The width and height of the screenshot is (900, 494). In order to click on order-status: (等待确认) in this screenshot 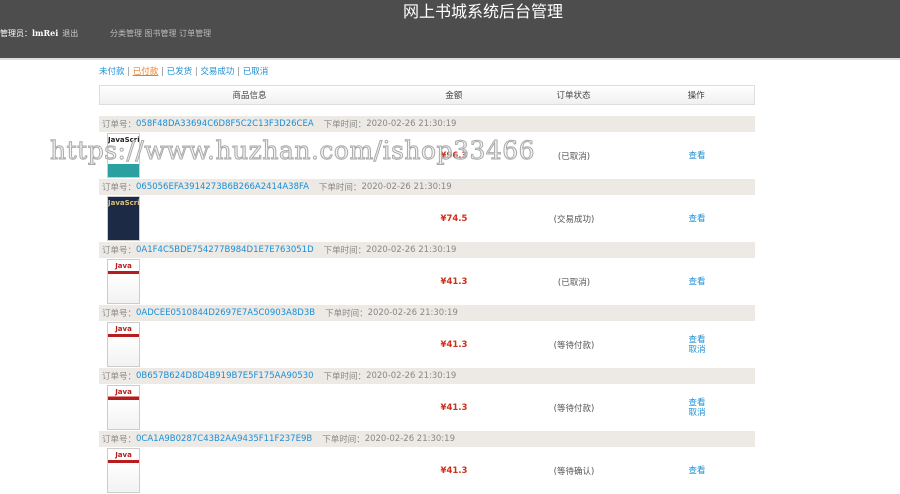, I will do `click(574, 471)`.